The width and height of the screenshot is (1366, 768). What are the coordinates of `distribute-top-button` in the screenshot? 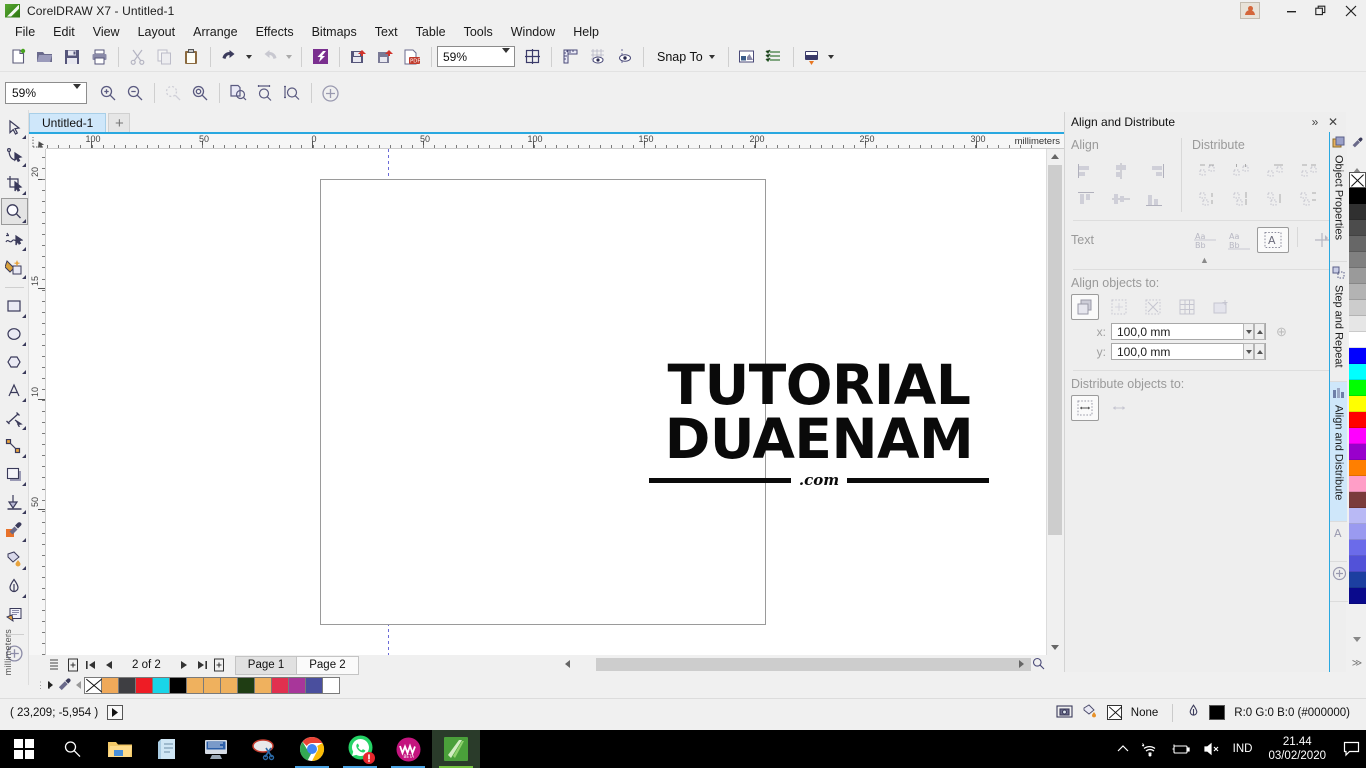 It's located at (1208, 199).